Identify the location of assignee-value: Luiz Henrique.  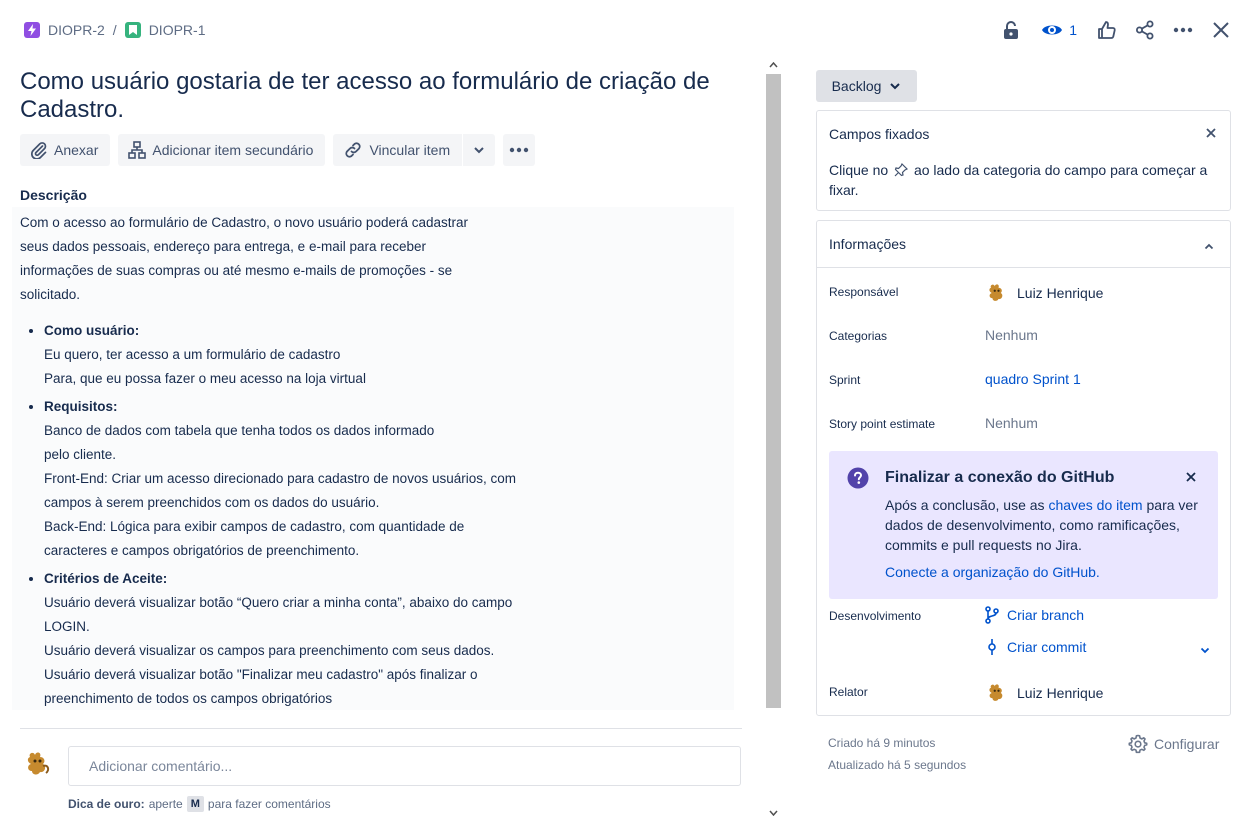
(1060, 293).